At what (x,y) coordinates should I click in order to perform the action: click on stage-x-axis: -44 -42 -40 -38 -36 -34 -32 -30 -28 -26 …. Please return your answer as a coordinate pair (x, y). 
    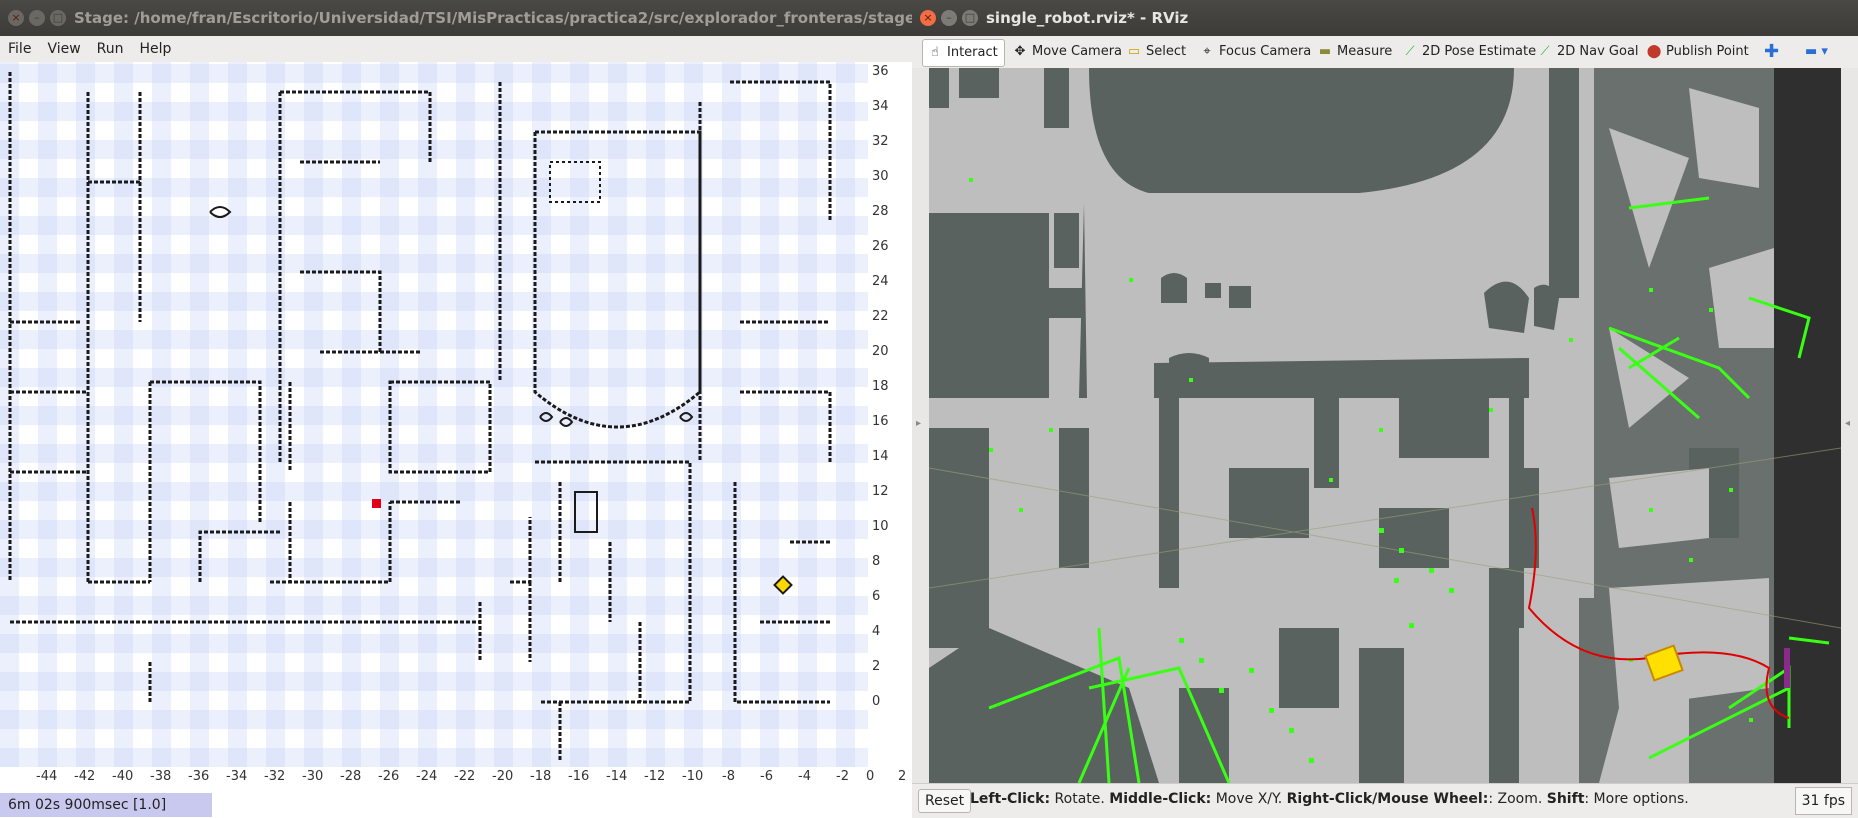
    Looking at the image, I should click on (456, 777).